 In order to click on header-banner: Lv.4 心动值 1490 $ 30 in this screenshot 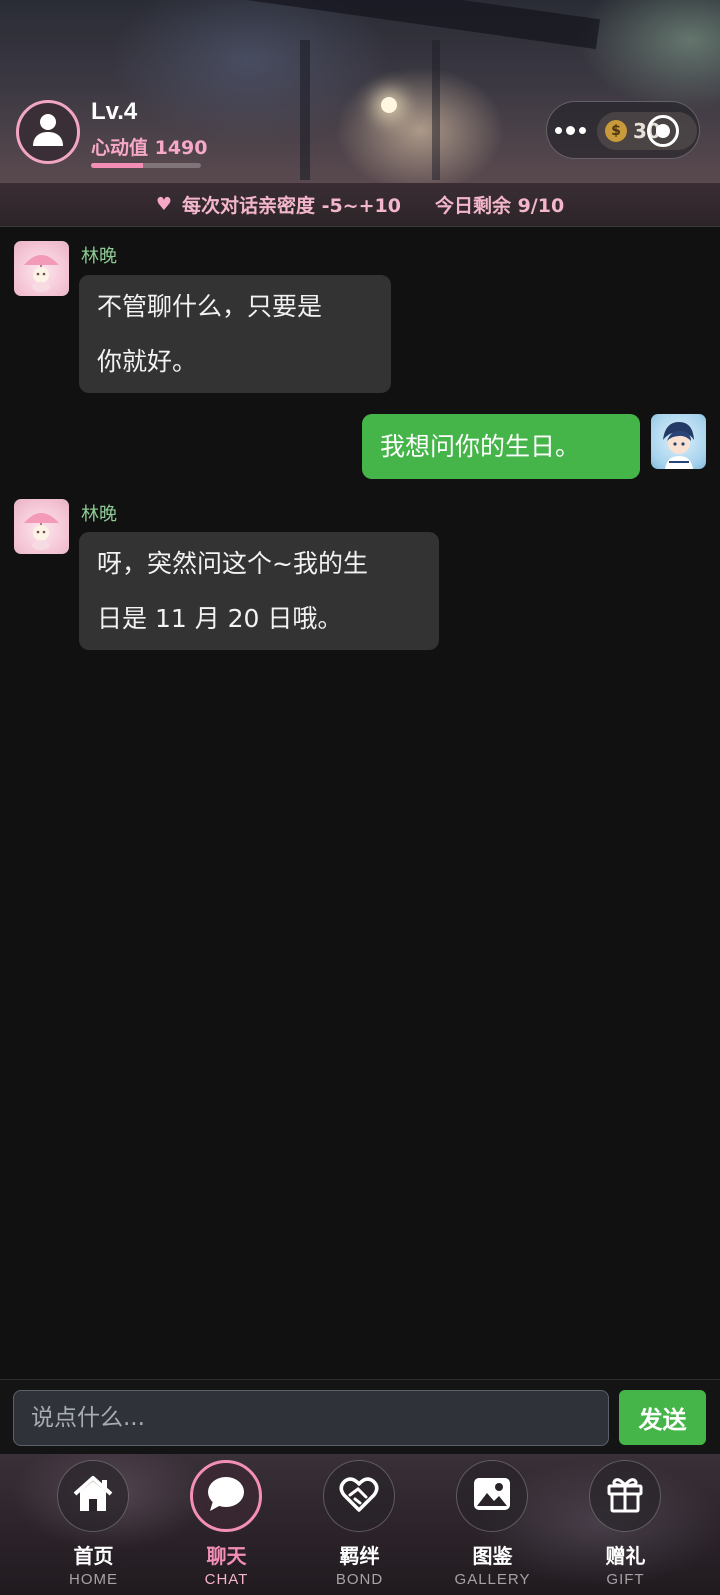, I will do `click(360, 91)`.